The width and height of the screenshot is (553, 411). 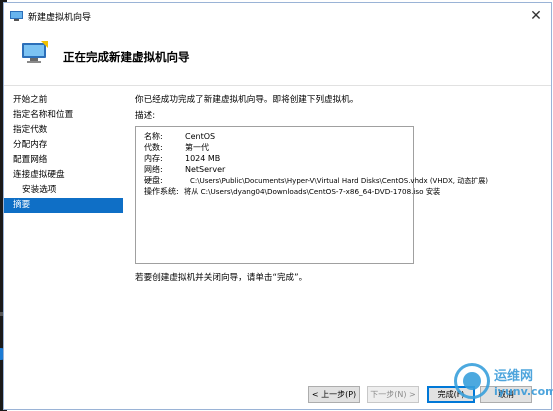 I want to click on nav-item-memory: 分配内存, so click(x=63, y=145).